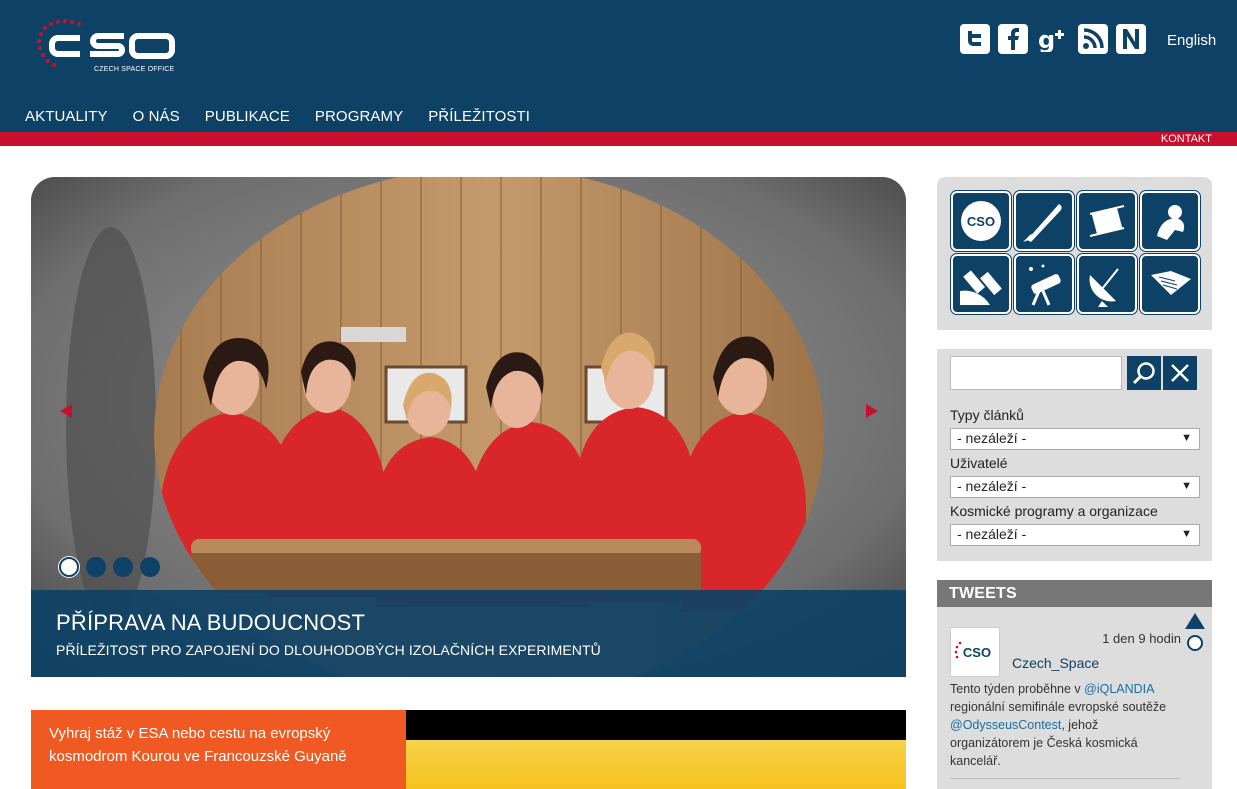 This screenshot has height=789, width=1237. Describe the element at coordinates (1195, 621) in the screenshot. I see `tweets-scroll-up-icon` at that location.